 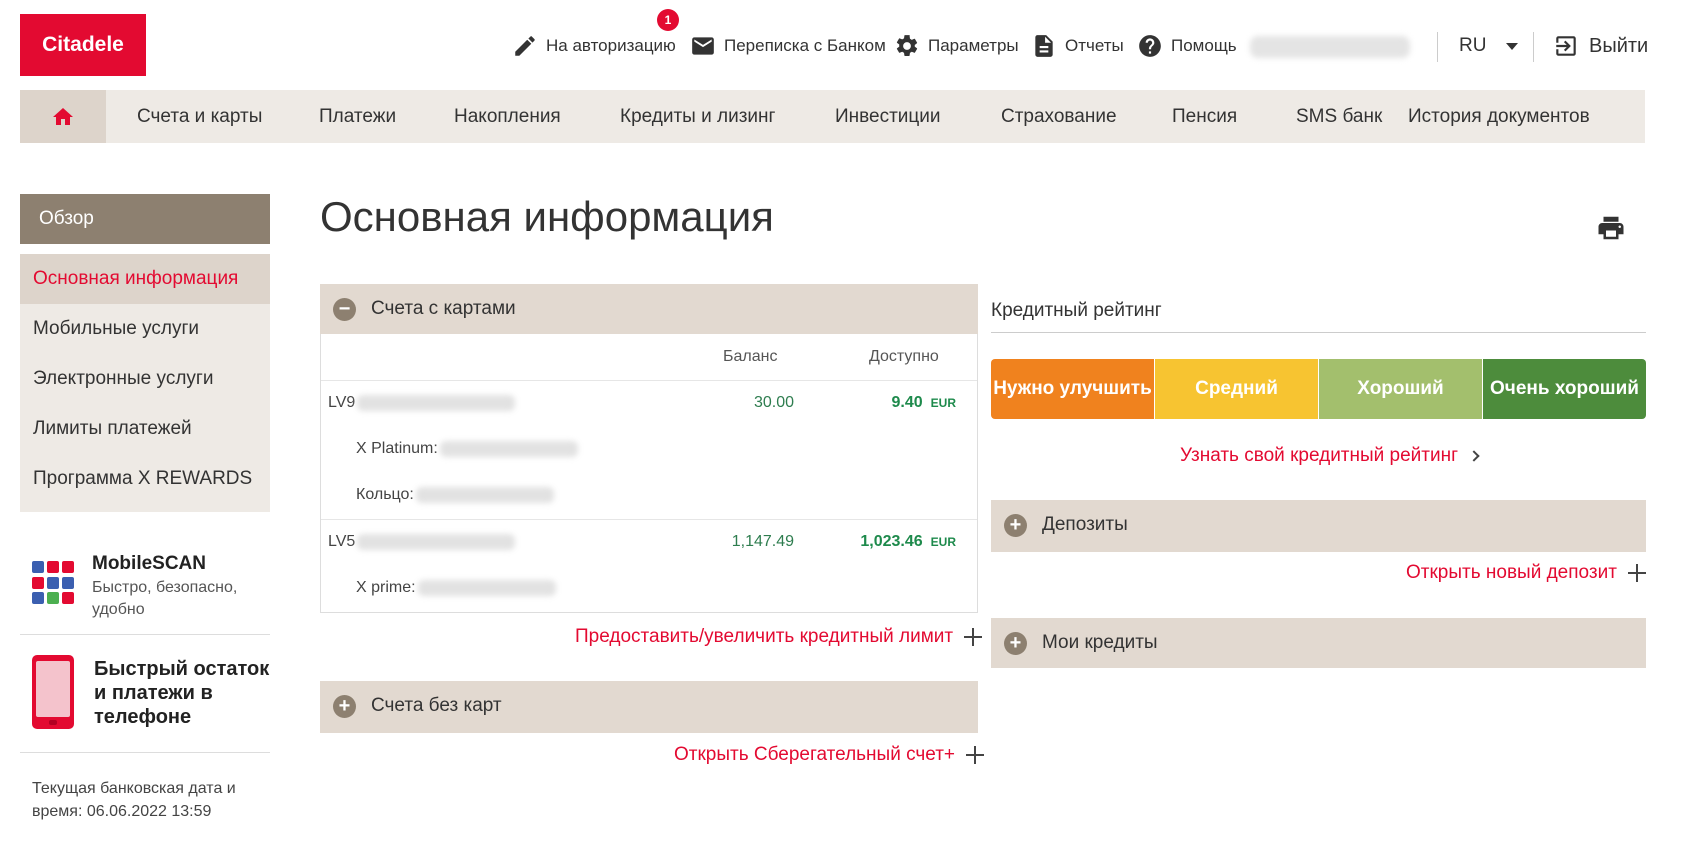 What do you see at coordinates (1059, 116) in the screenshot?
I see `nav-insurance: Страхование` at bounding box center [1059, 116].